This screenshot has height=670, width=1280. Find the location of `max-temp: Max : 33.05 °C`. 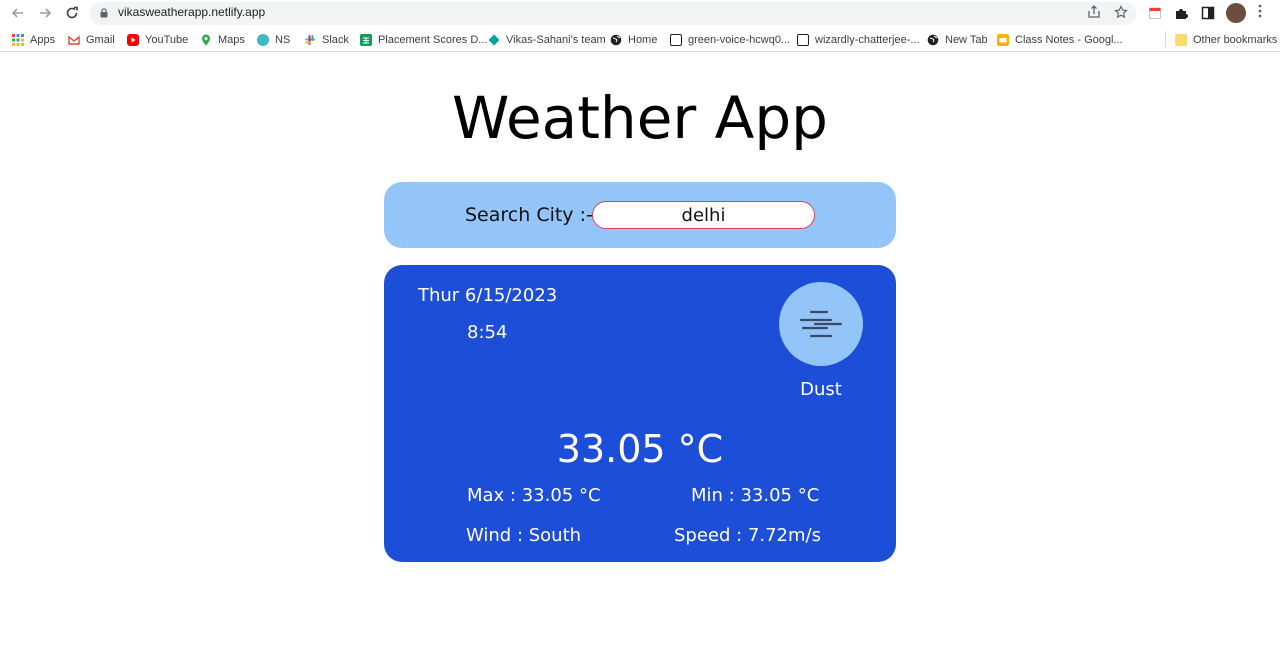

max-temp: Max : 33.05 °C is located at coordinates (534, 495).